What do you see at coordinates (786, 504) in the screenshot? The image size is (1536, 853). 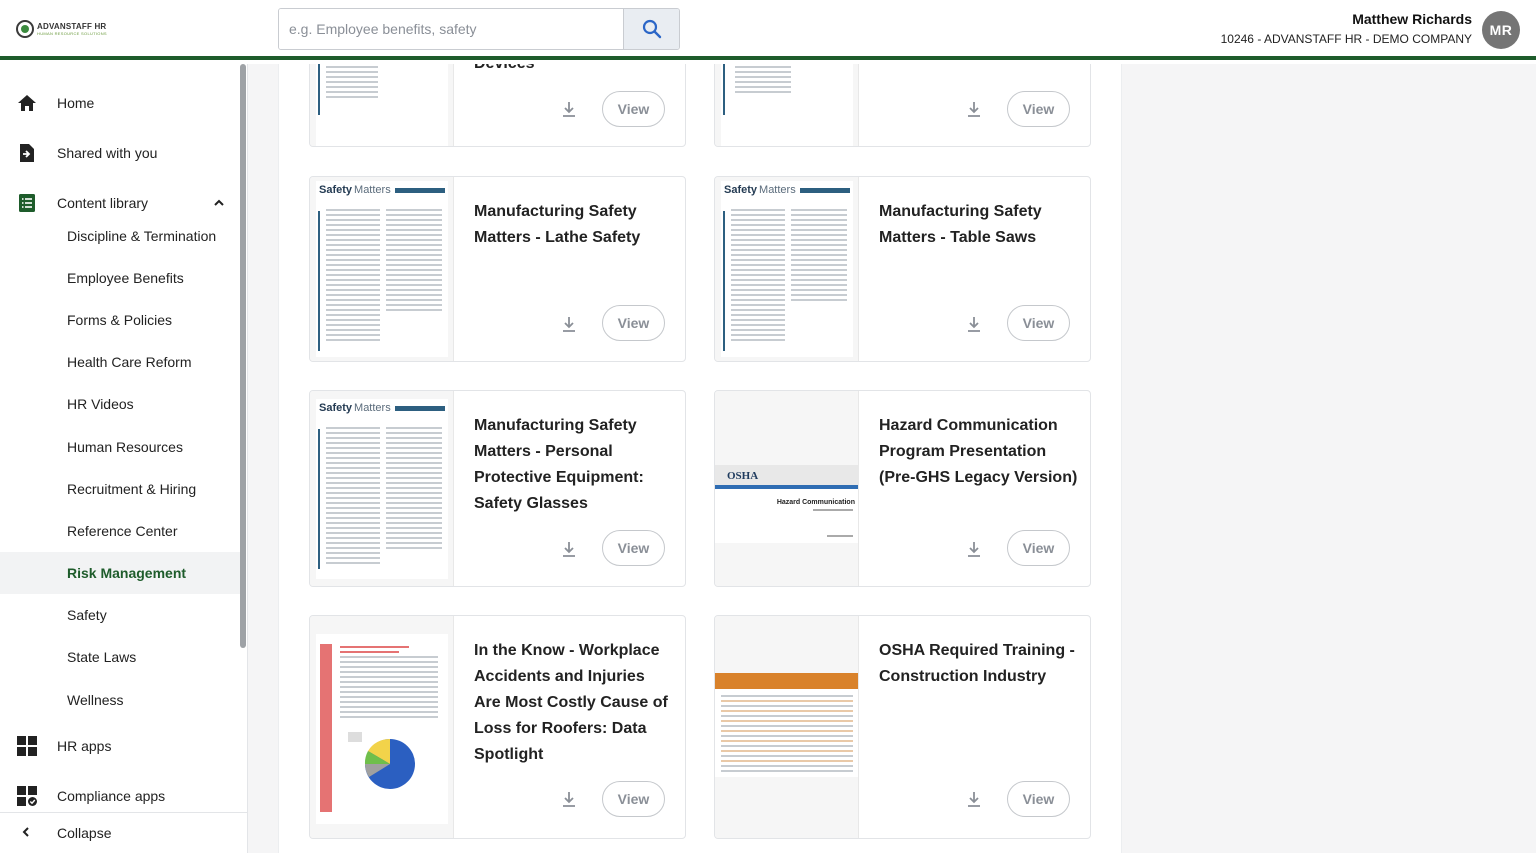 I see `presentation-slide-thumbnail: OSHA Hazard Communication` at bounding box center [786, 504].